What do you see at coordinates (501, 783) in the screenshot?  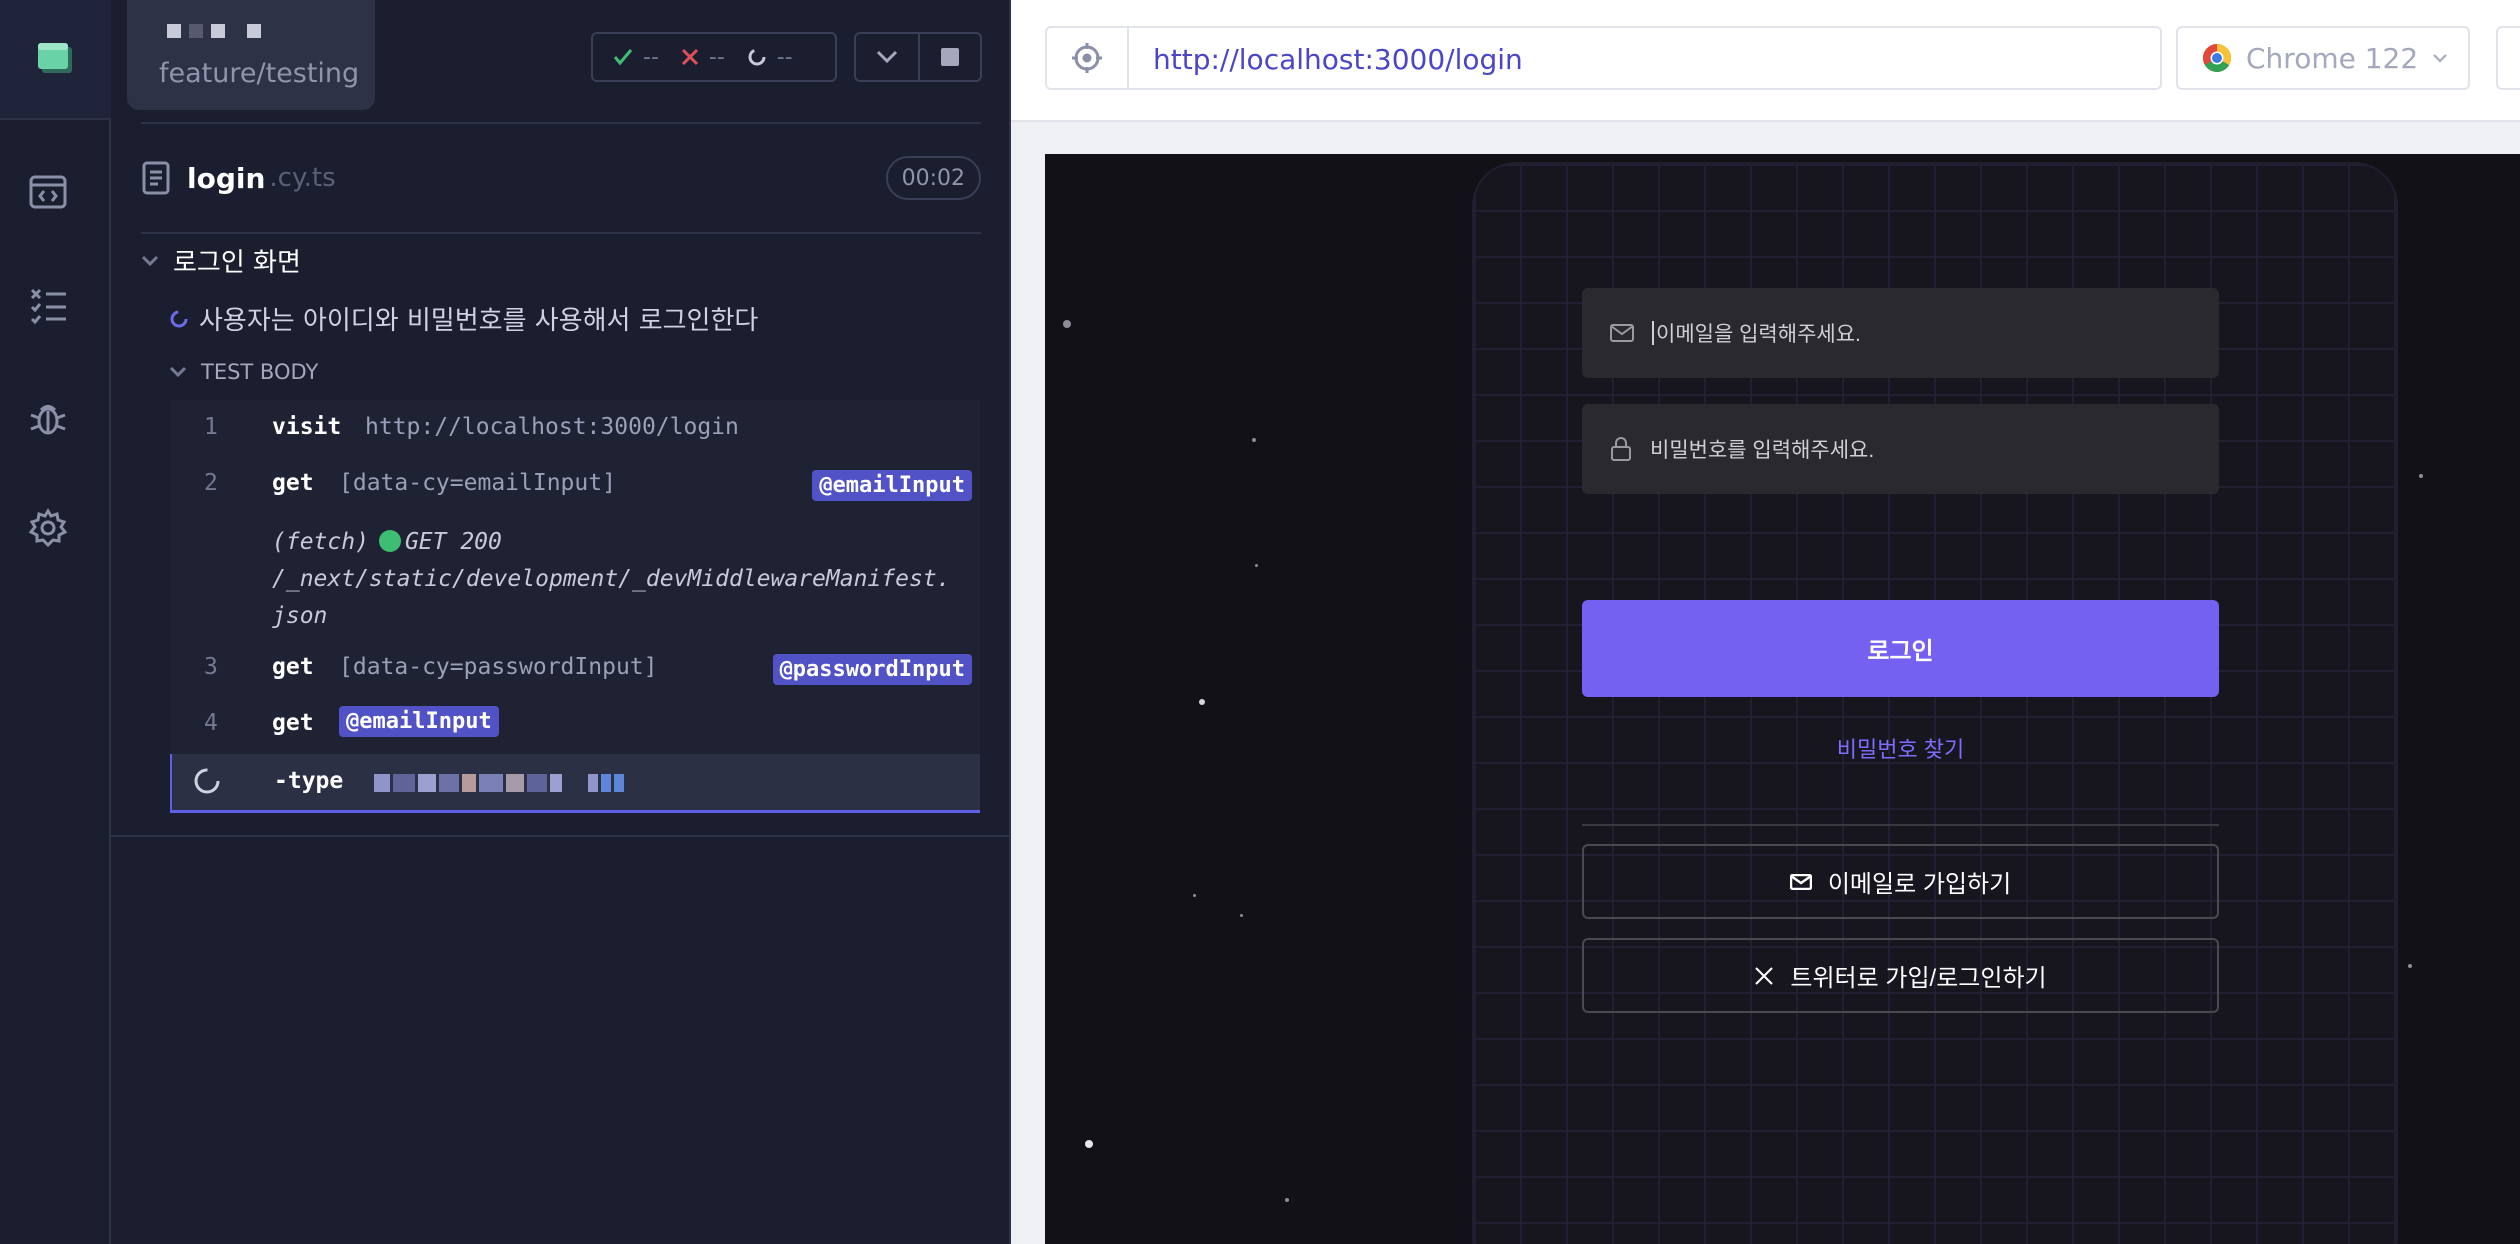 I see `typed-value-redacted` at bounding box center [501, 783].